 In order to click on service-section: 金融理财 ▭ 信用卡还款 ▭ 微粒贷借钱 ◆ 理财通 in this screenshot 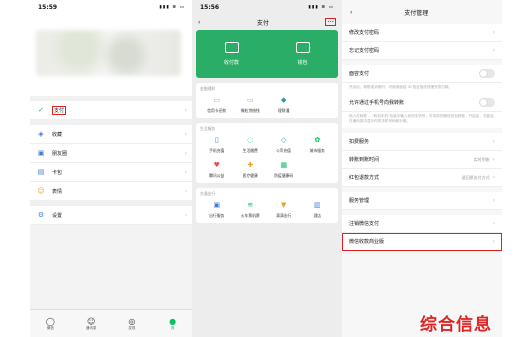, I will do `click(267, 100)`.